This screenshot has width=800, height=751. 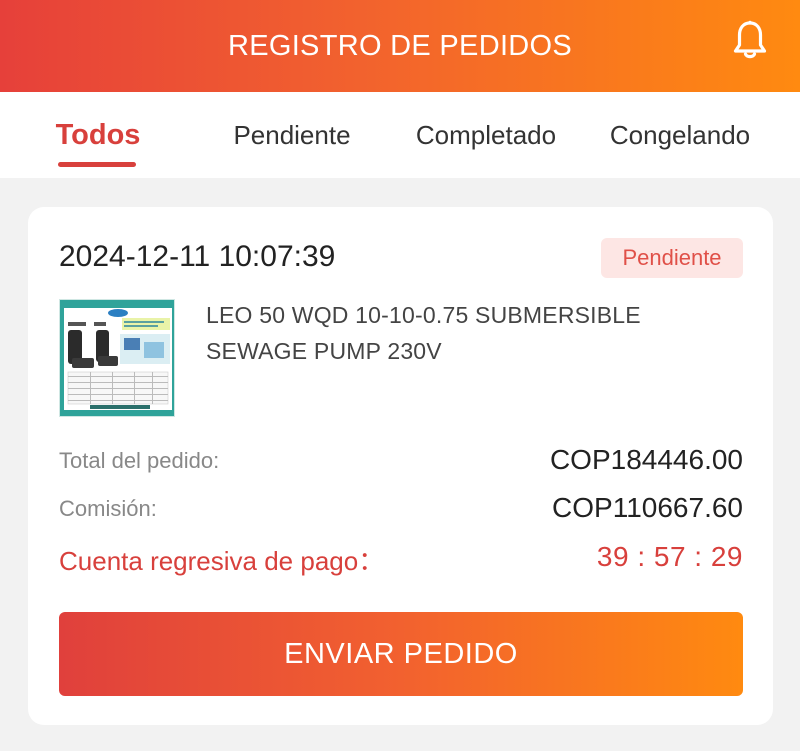 I want to click on active-tab-indicator, so click(x=97, y=164).